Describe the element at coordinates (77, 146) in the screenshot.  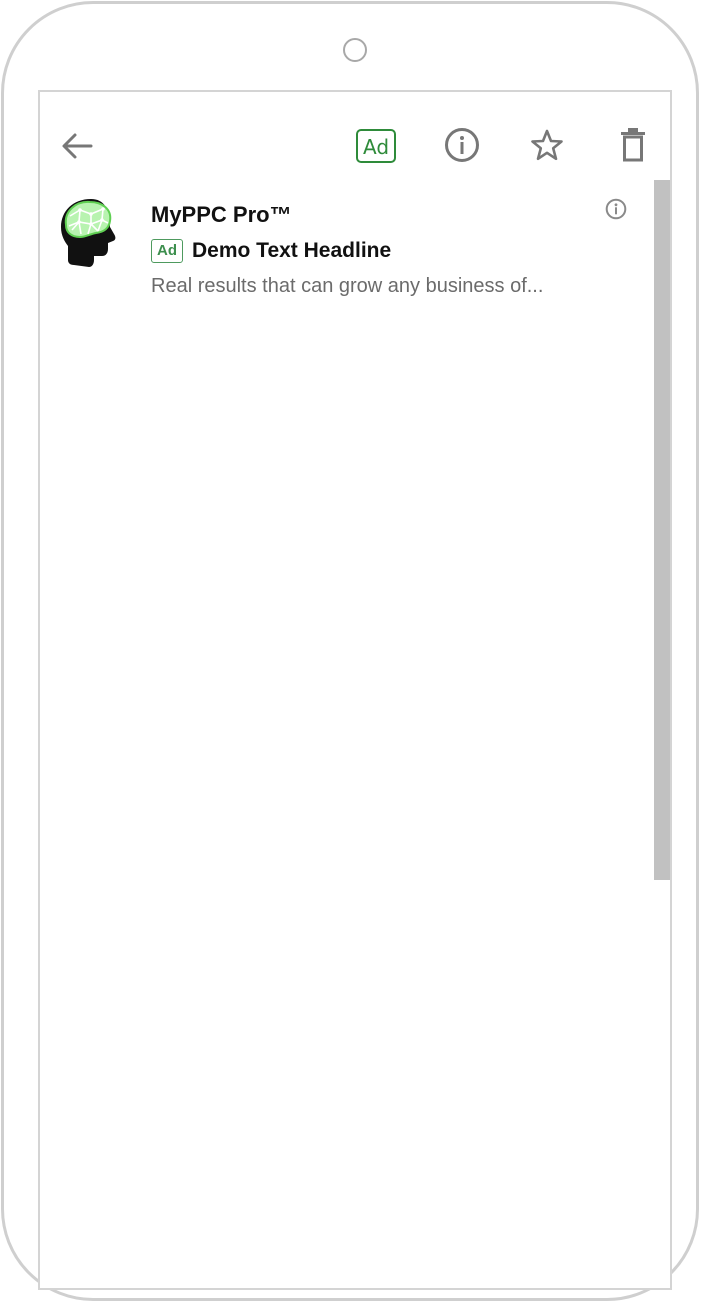
I see `back-arrow-icon` at that location.